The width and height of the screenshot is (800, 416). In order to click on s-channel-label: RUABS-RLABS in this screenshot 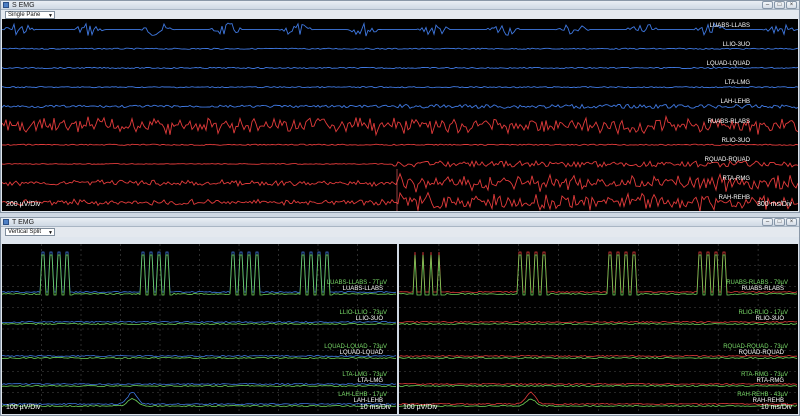, I will do `click(728, 121)`.